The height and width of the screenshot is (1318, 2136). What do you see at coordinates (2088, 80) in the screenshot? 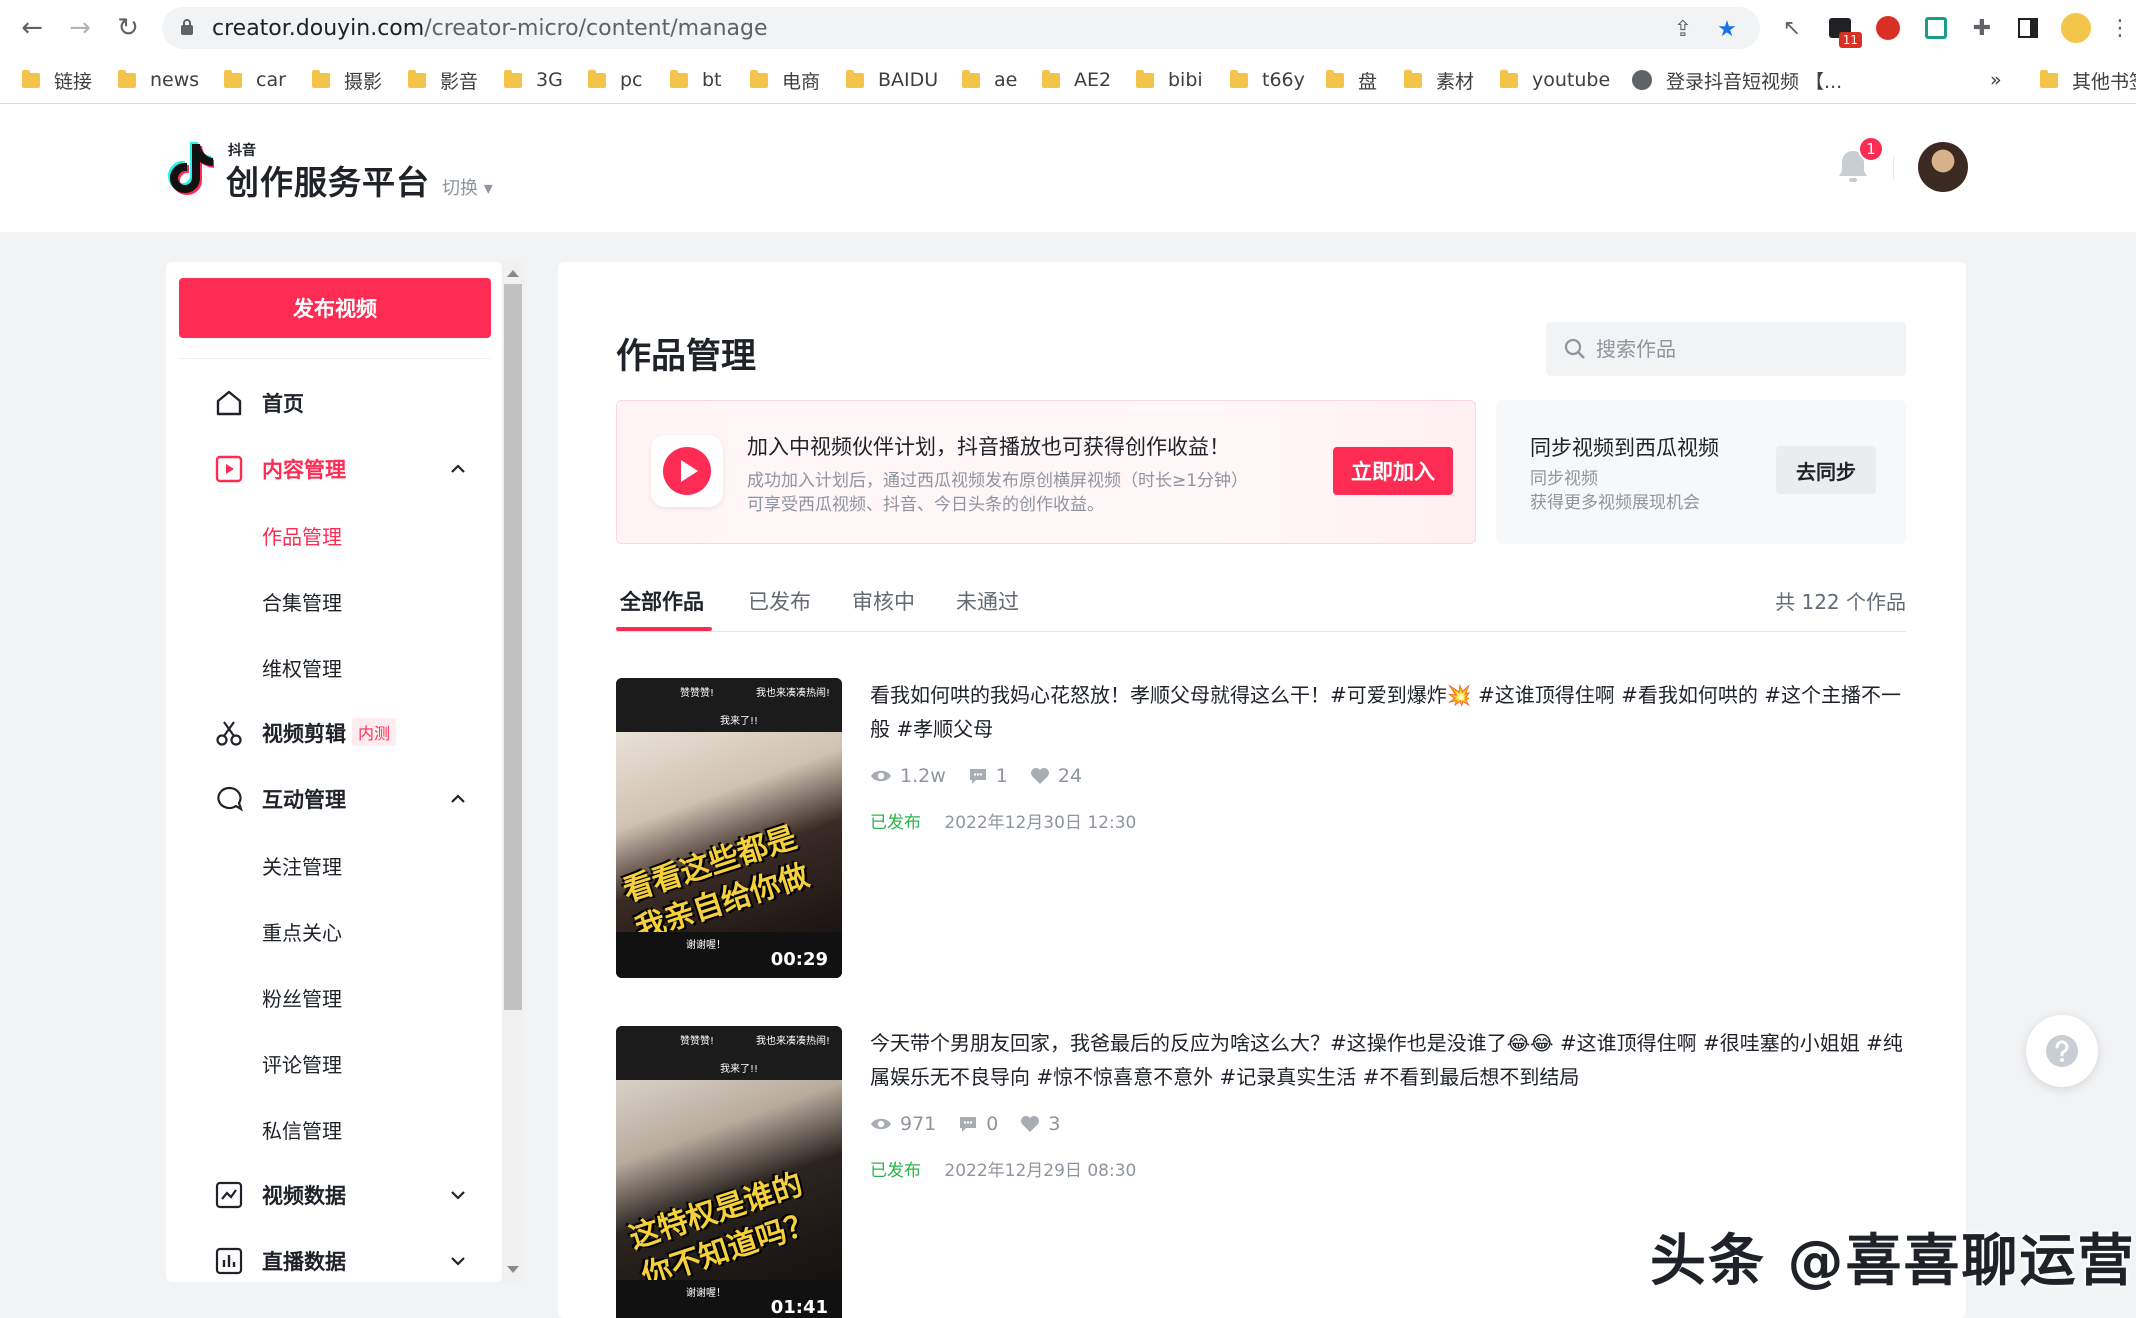
I see `other-bookmarks: 其他书签` at bounding box center [2088, 80].